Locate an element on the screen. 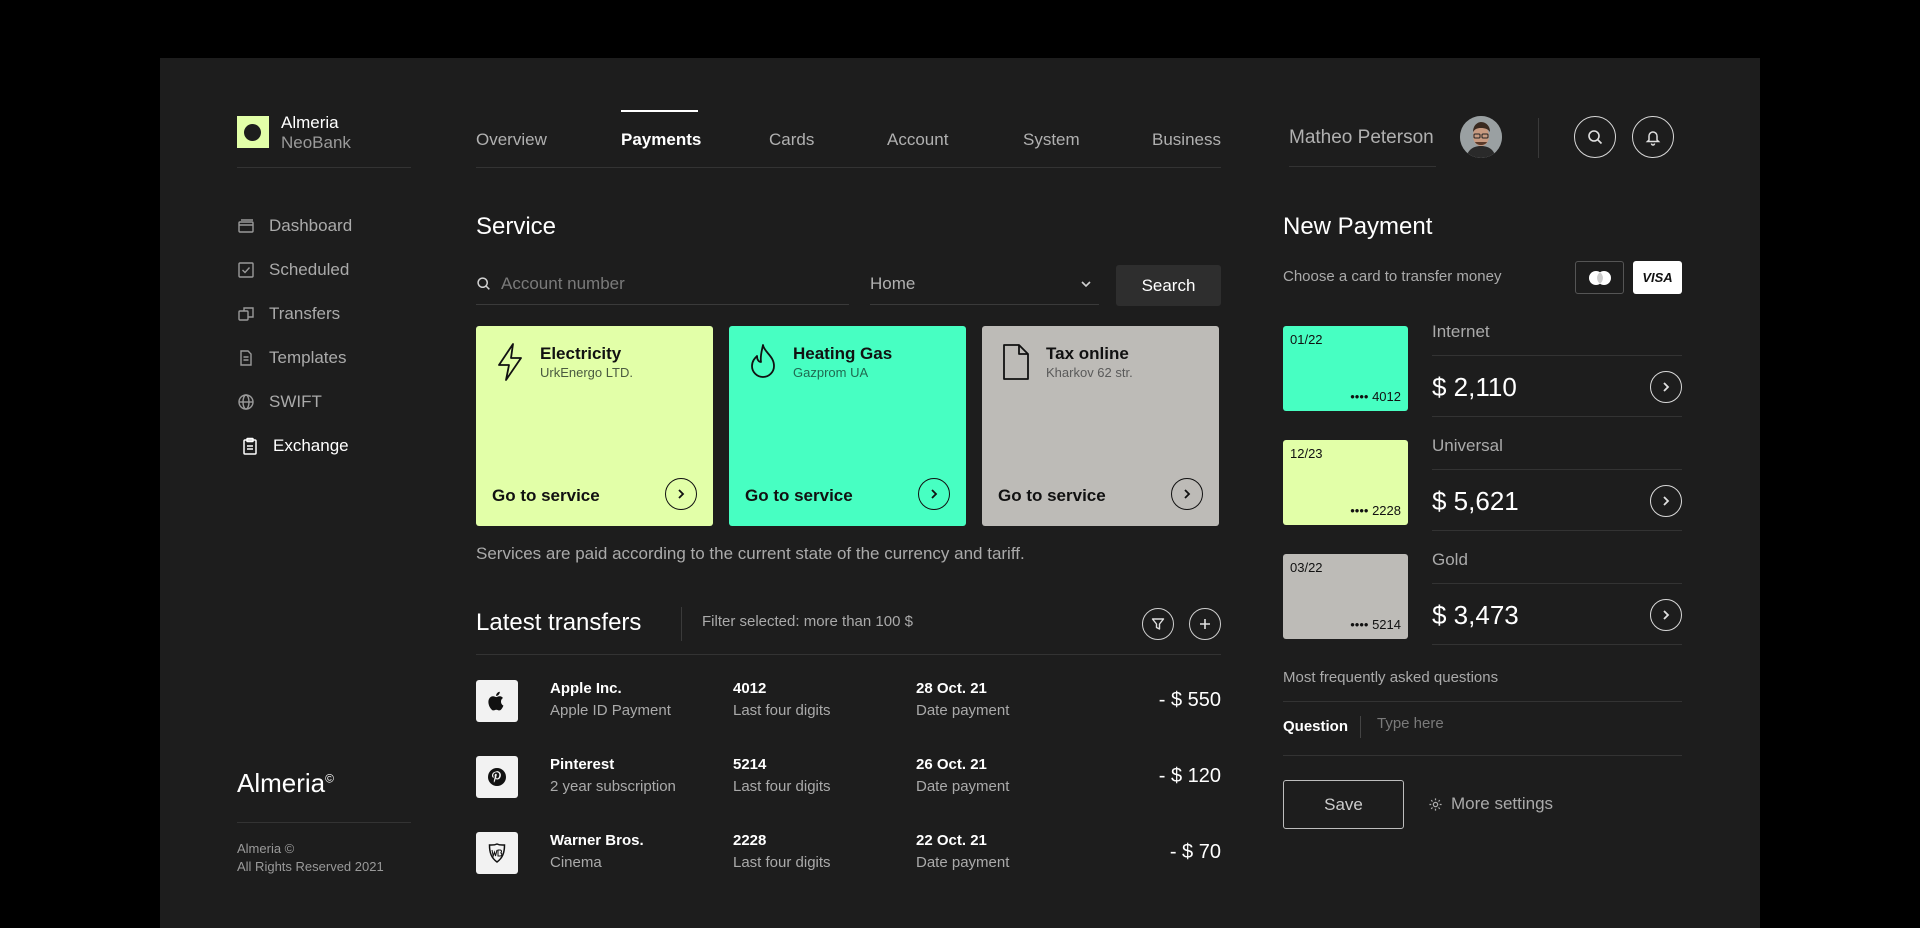 This screenshot has width=1920, height=928. sidebar-item-swift: SWIFT is located at coordinates (279, 402).